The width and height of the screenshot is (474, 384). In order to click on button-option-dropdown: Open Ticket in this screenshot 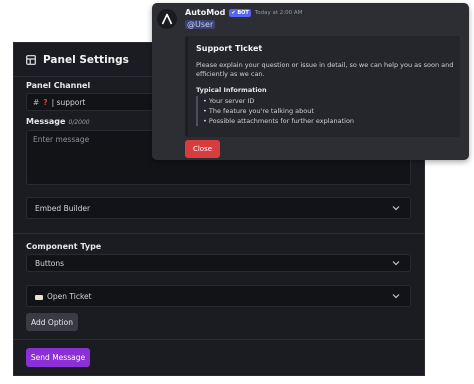, I will do `click(218, 296)`.